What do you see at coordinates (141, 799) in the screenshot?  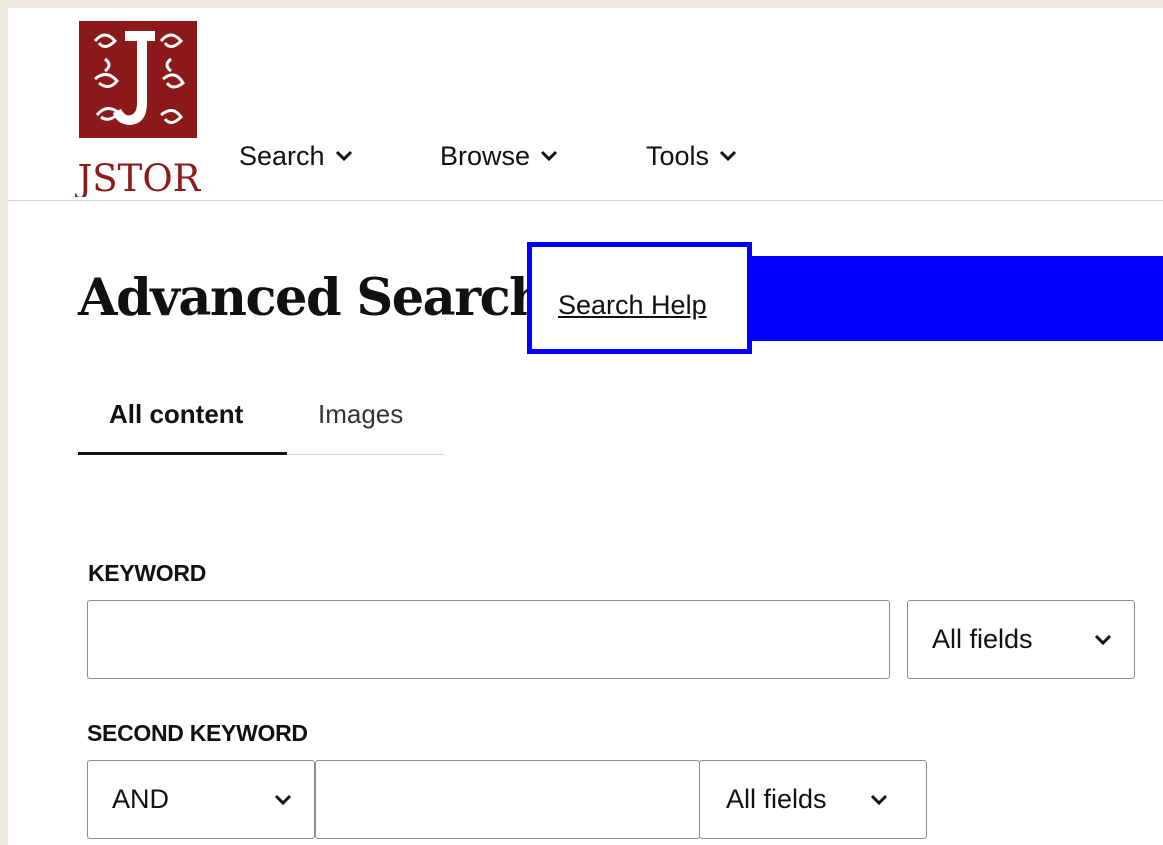 I see `operator-select-value: AND` at bounding box center [141, 799].